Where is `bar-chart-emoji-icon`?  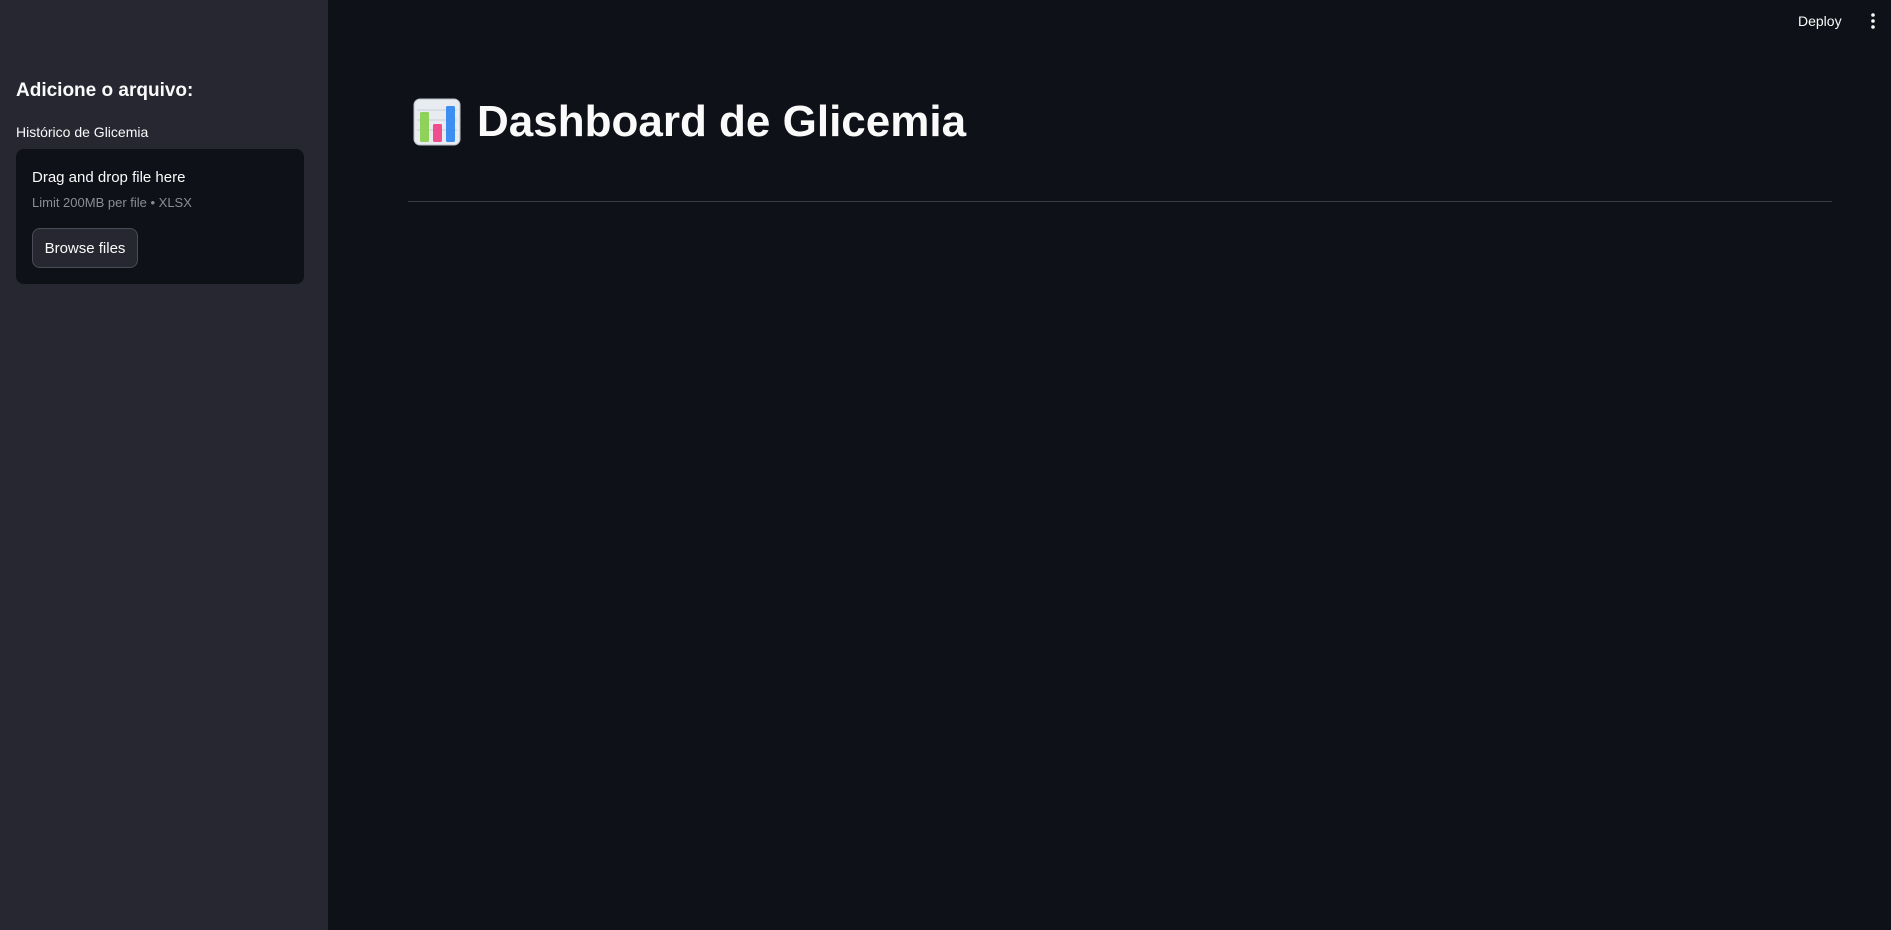 bar-chart-emoji-icon is located at coordinates (437, 122).